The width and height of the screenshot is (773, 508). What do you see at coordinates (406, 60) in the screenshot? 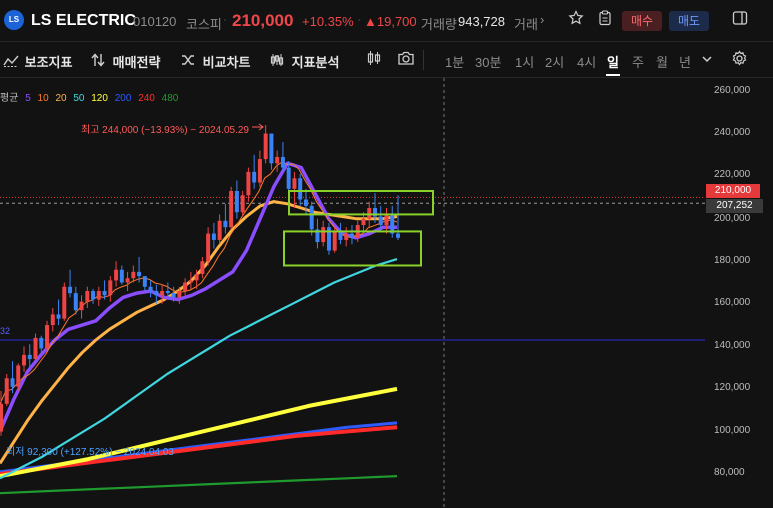
I see `camera-icon` at bounding box center [406, 60].